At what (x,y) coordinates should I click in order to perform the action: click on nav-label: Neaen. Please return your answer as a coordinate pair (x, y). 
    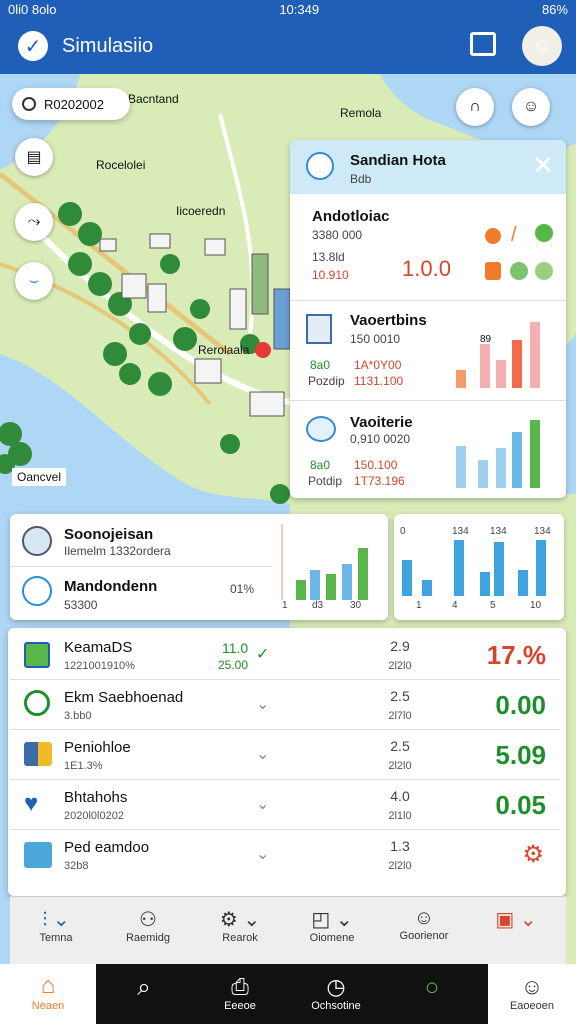
    Looking at the image, I should click on (48, 1006).